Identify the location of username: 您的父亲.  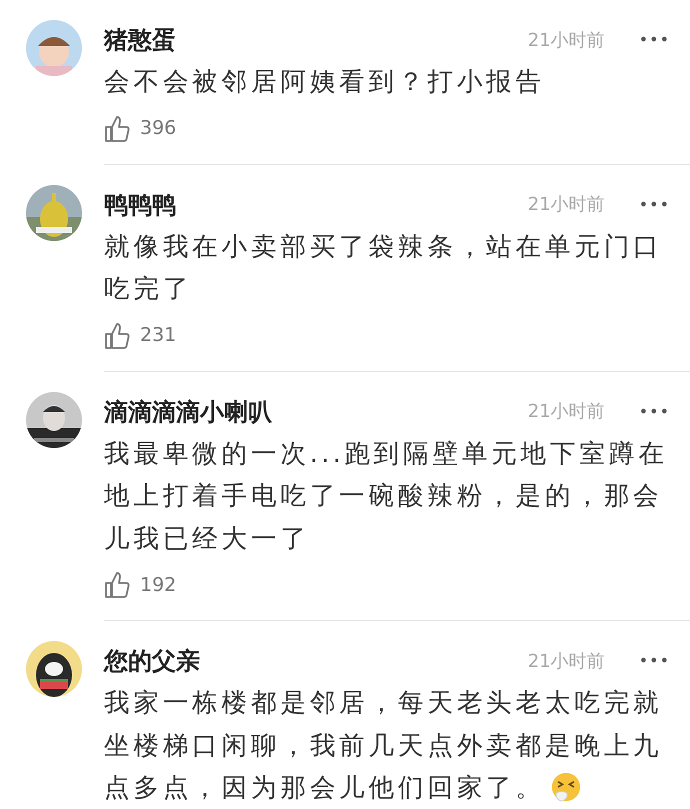
(152, 661).